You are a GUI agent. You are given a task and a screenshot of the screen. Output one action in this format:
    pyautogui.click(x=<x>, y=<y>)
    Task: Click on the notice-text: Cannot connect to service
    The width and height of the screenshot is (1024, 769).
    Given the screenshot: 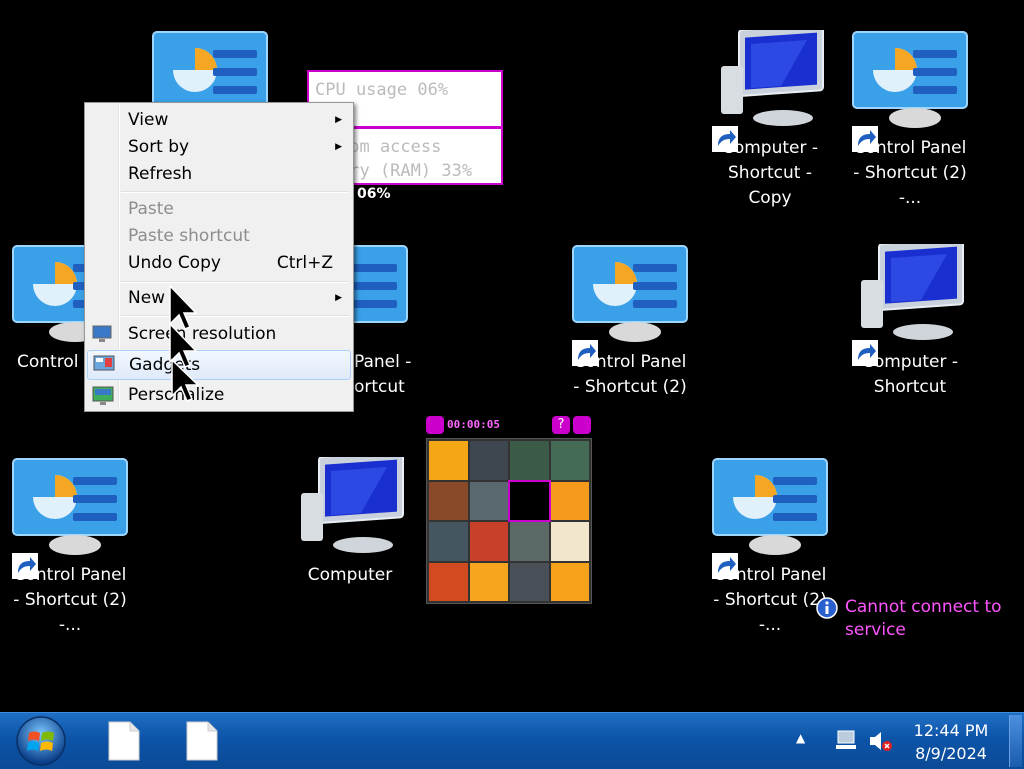 What is the action you would take?
    pyautogui.click(x=923, y=618)
    